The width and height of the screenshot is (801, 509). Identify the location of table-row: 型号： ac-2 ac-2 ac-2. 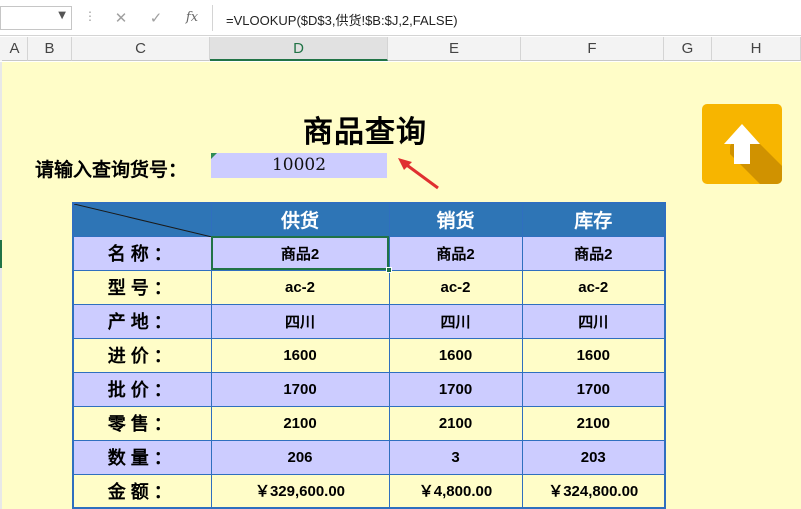
(369, 287).